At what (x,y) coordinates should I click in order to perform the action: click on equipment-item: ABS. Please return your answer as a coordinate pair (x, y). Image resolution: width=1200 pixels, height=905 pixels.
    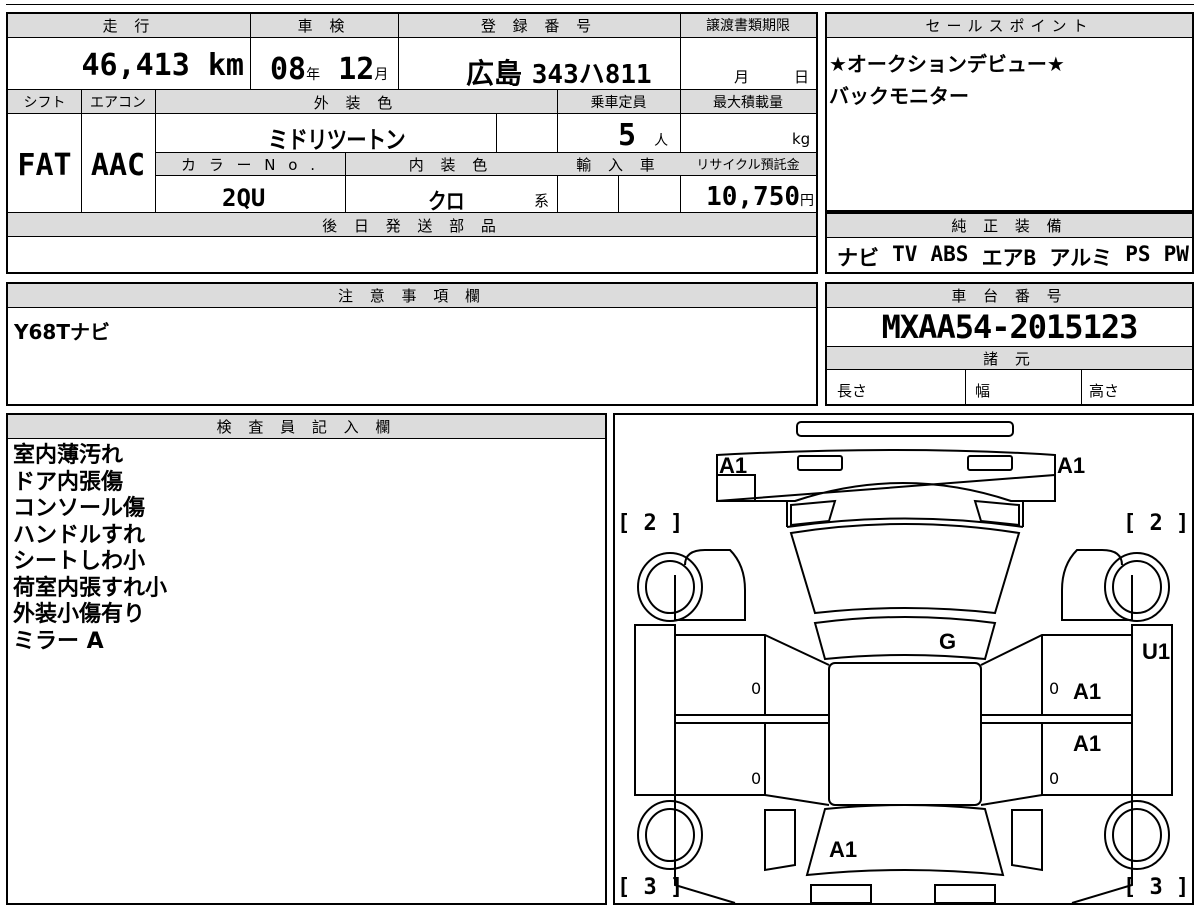
    Looking at the image, I should click on (949, 254).